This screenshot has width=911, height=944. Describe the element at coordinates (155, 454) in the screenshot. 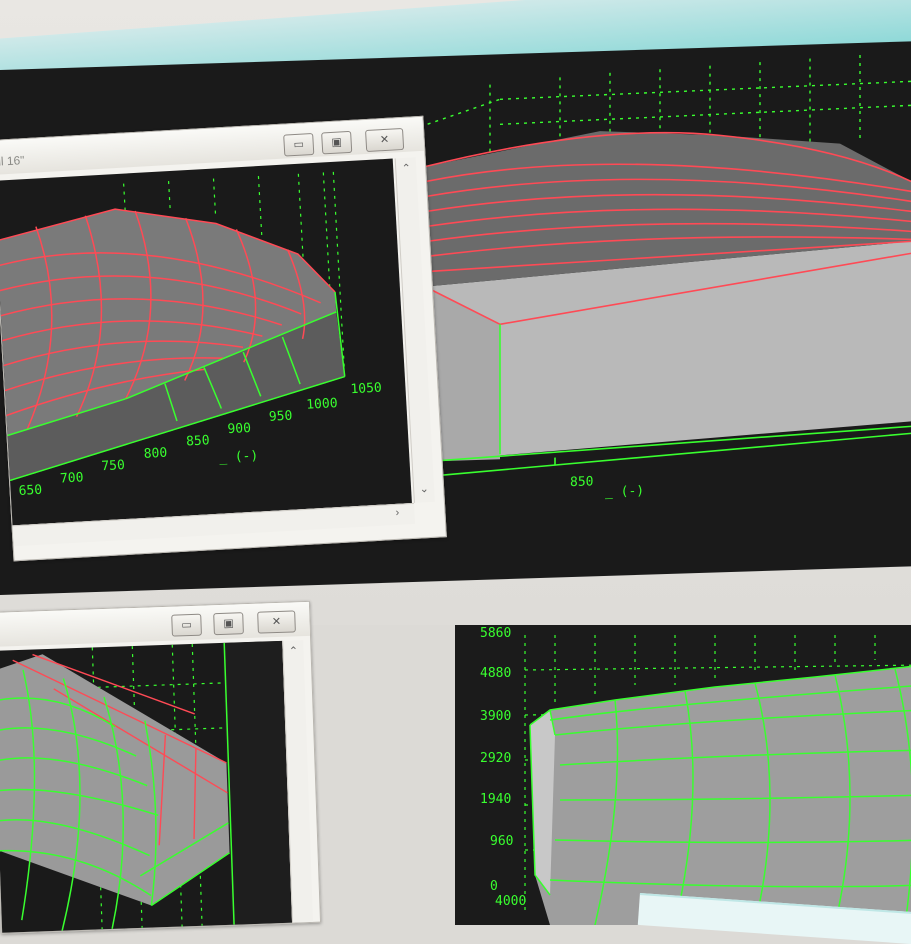

I see `x-axis-tick-800: 800` at that location.